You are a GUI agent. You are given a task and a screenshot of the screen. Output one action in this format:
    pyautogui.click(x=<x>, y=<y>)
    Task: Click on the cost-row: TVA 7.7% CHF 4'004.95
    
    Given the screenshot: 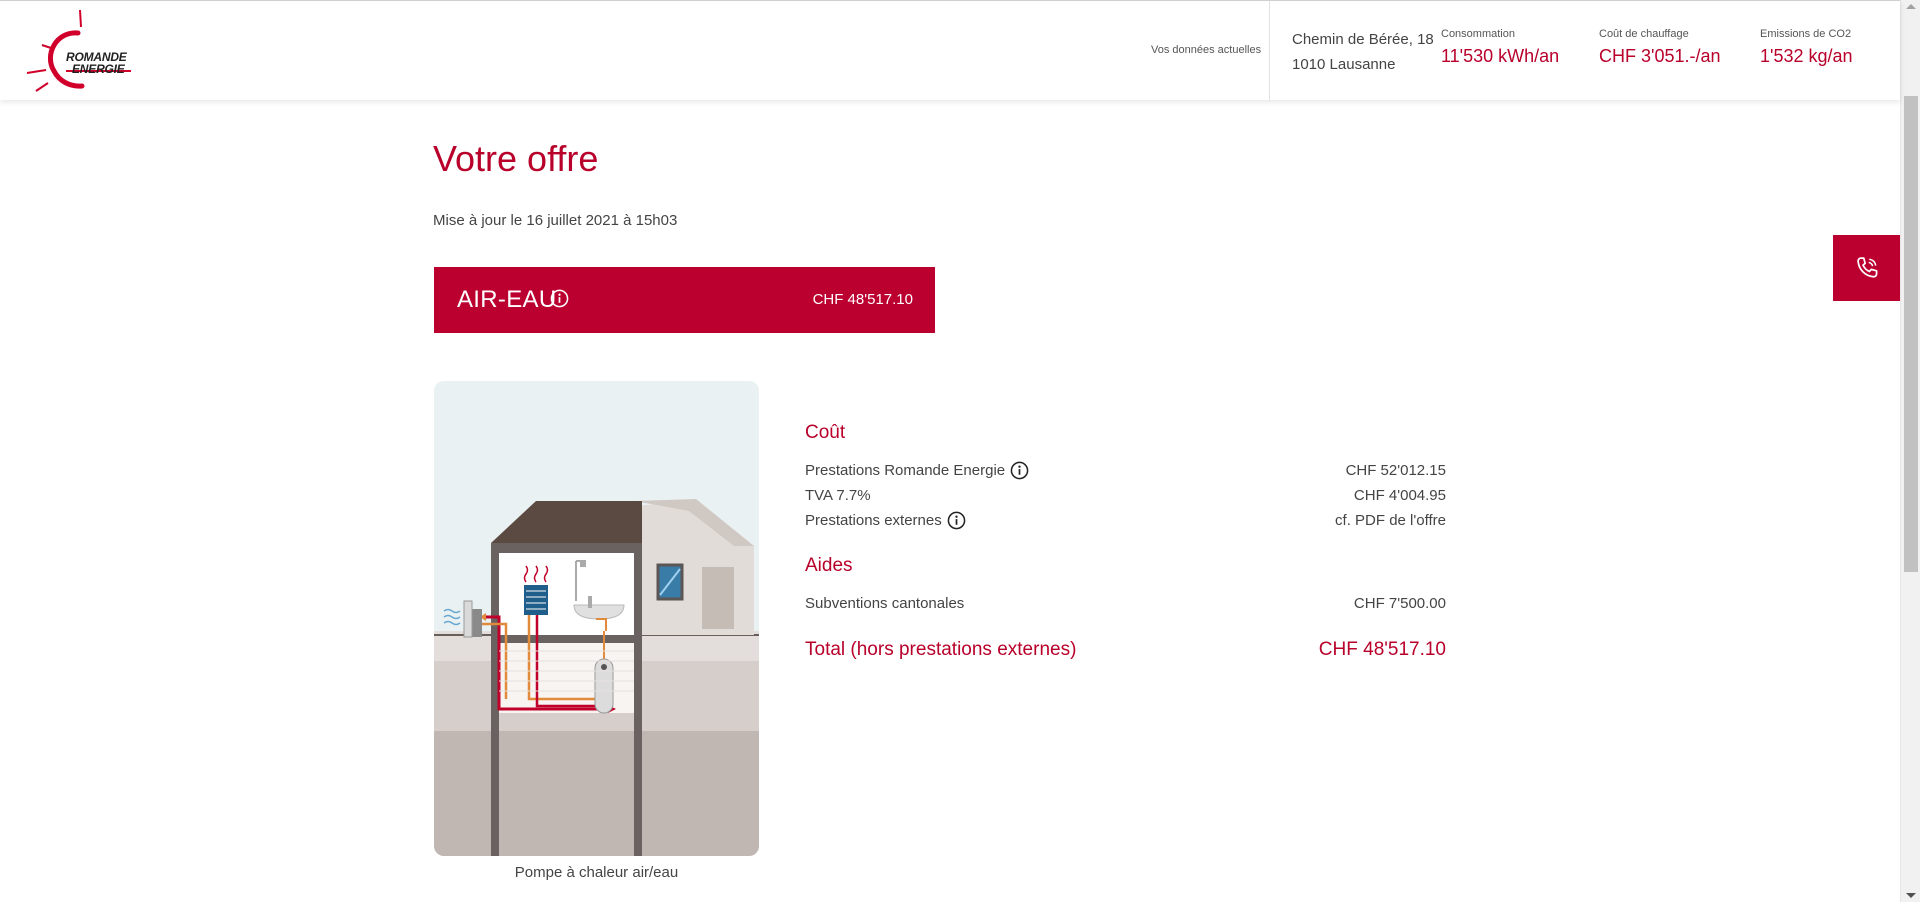 What is the action you would take?
    pyautogui.click(x=1125, y=495)
    